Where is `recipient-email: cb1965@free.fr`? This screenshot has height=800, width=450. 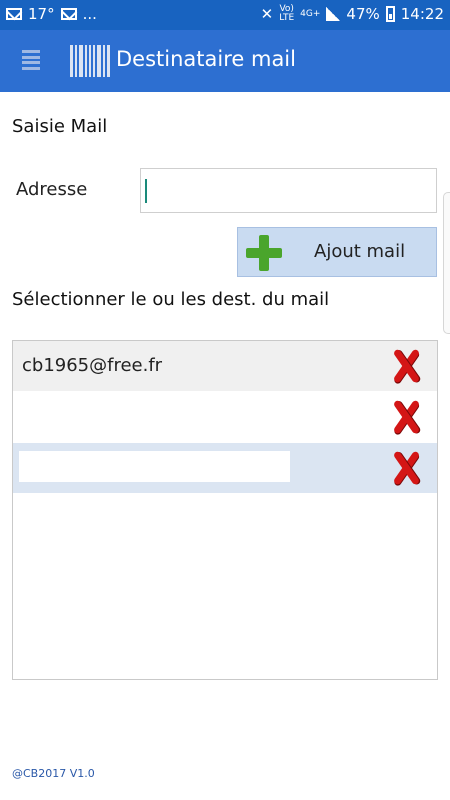
recipient-email: cb1965@free.fr is located at coordinates (92, 365).